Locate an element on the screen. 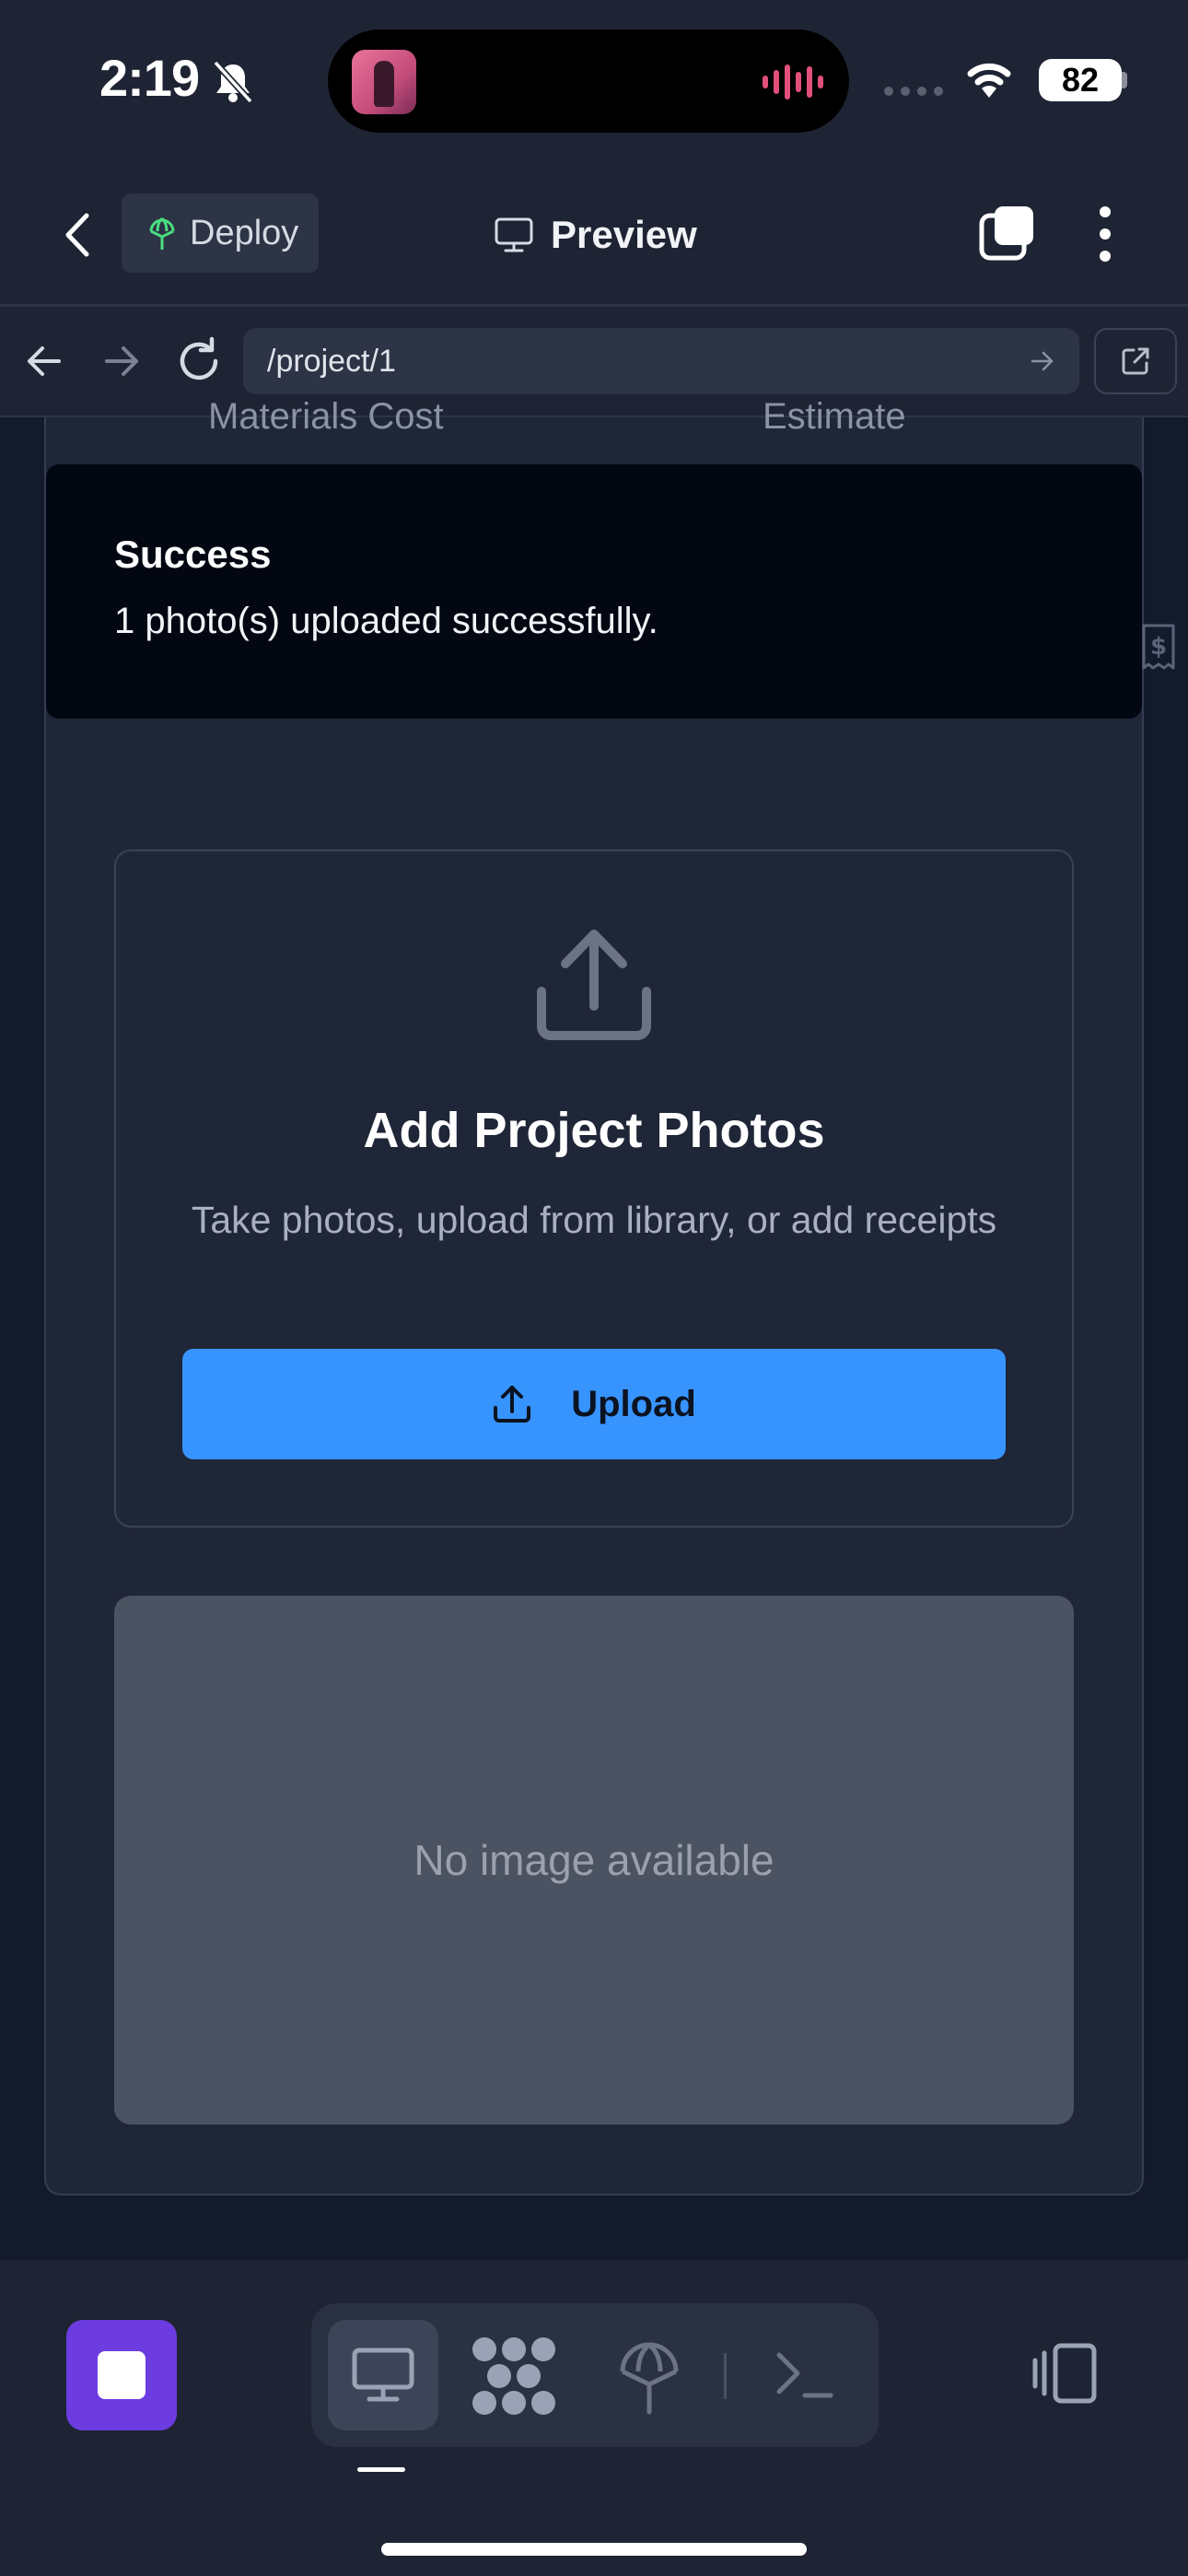 The width and height of the screenshot is (1188, 2576). wifi-icon is located at coordinates (989, 80).